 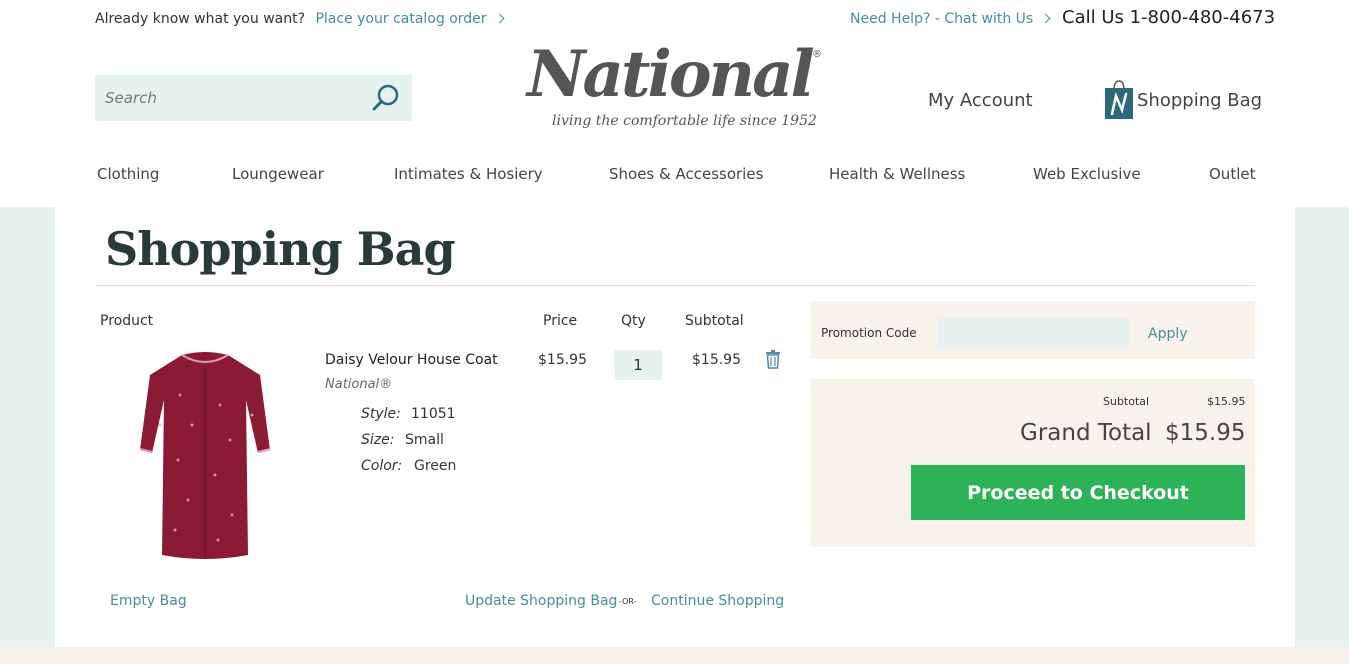 What do you see at coordinates (128, 174) in the screenshot?
I see `nav-item-clothing: Clothing` at bounding box center [128, 174].